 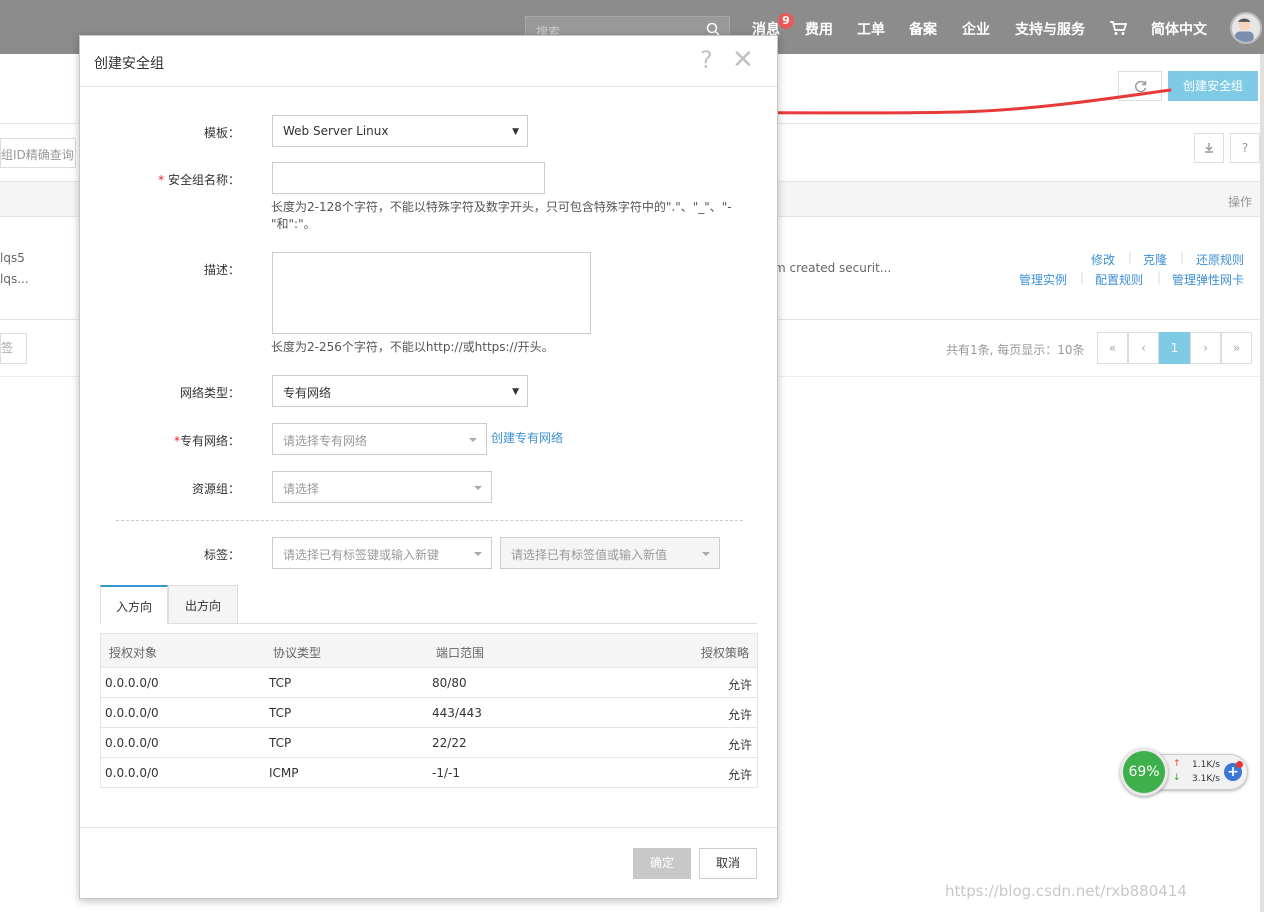 I want to click on nav-support: 支持与服务, so click(x=1050, y=29).